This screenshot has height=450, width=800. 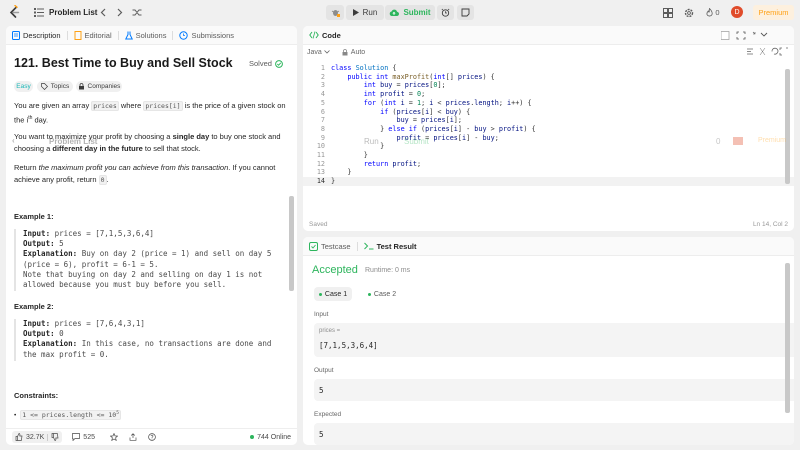 What do you see at coordinates (365, 12) in the screenshot?
I see `run-button: Run` at bounding box center [365, 12].